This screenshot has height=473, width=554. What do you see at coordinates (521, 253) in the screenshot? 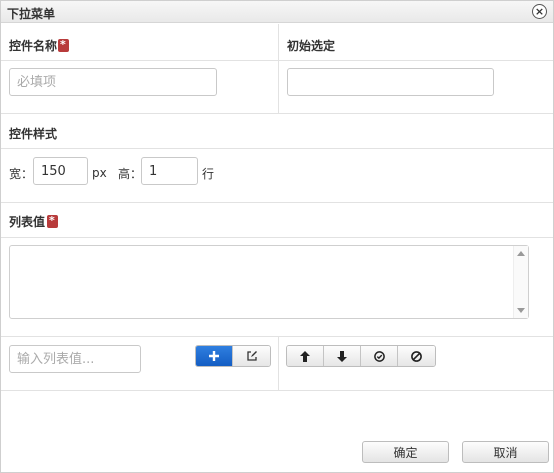
I see `scroll-up-icon` at bounding box center [521, 253].